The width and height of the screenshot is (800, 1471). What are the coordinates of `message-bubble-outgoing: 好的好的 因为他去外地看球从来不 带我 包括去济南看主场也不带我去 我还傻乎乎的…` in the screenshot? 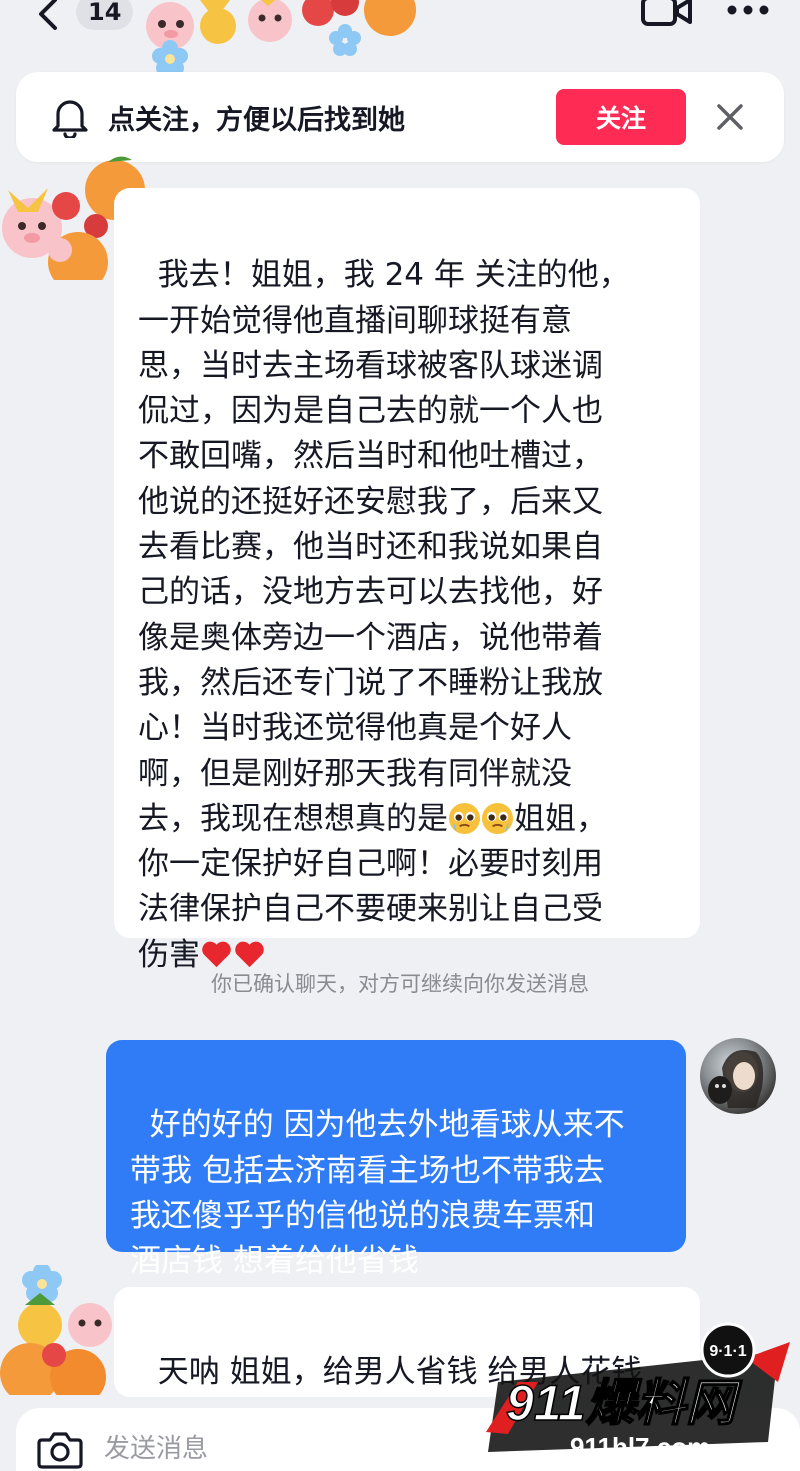 It's located at (396, 1159).